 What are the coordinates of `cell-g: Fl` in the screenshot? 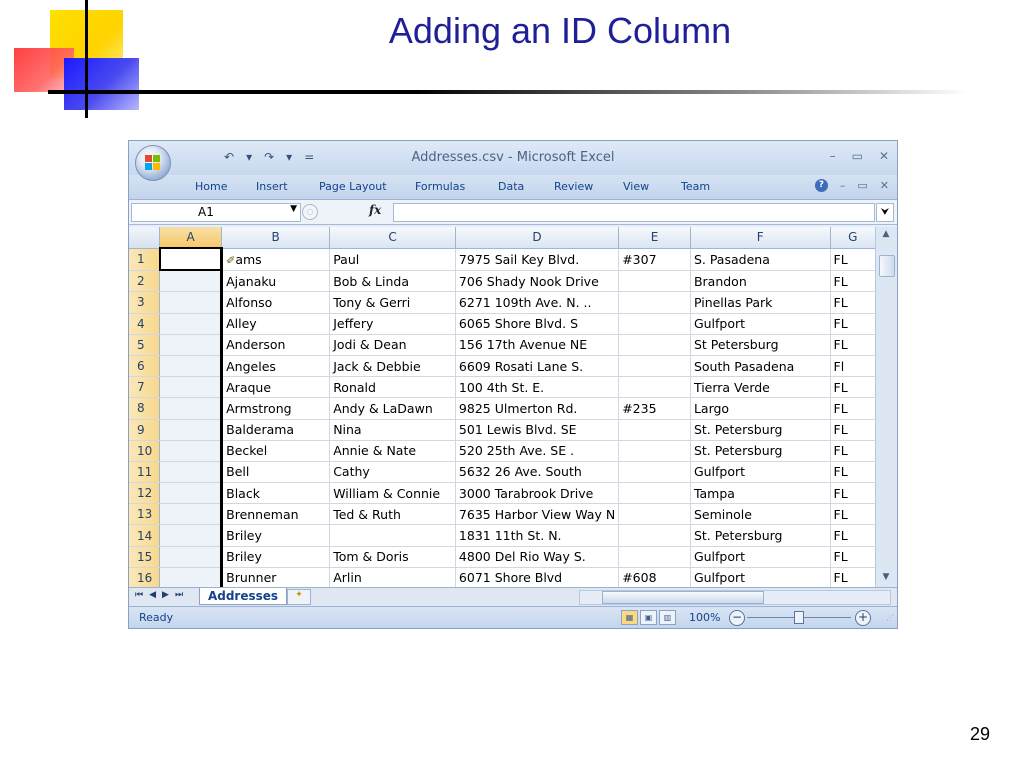 It's located at (853, 366).